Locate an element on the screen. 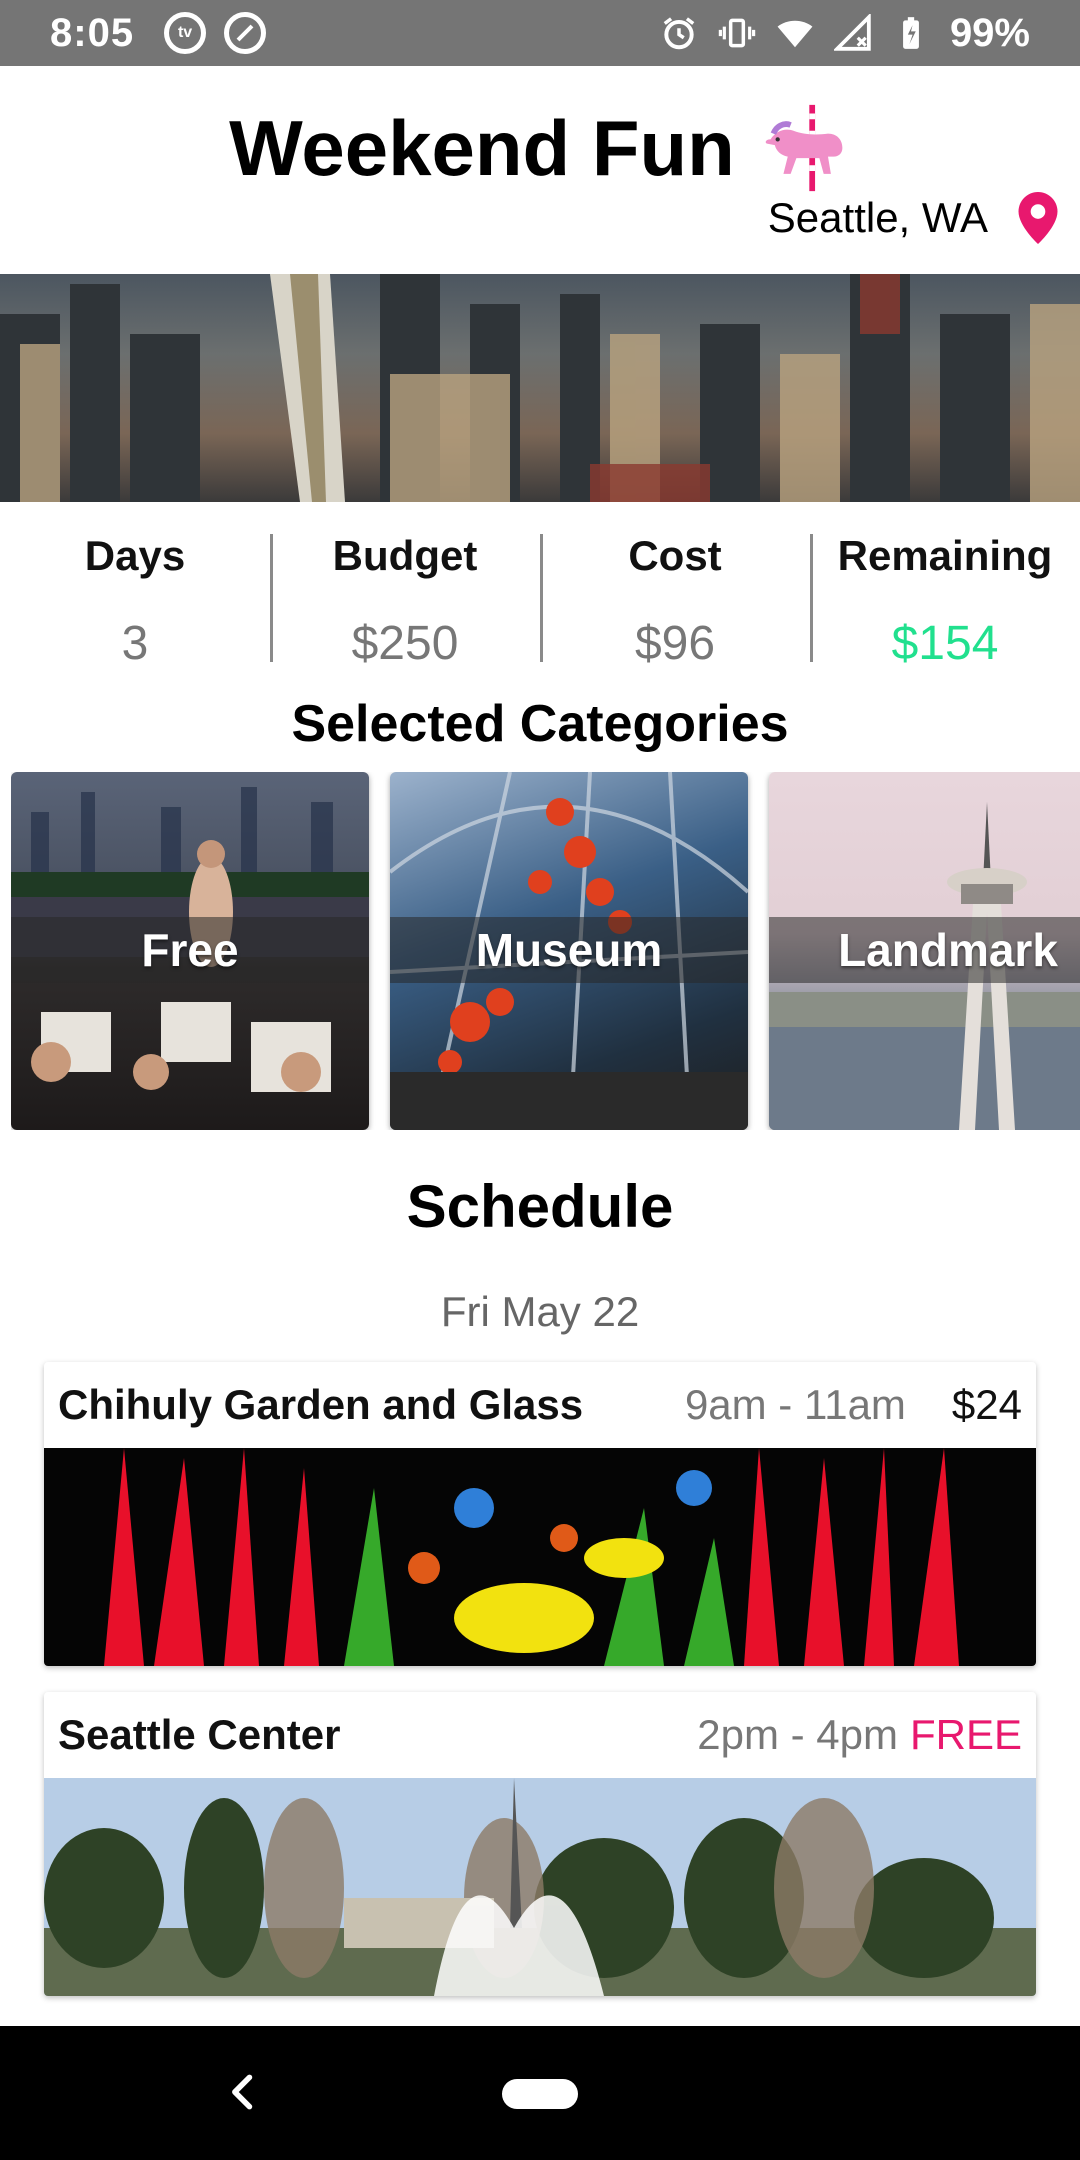 The height and width of the screenshot is (2160, 1080). stat-label: Days is located at coordinates (135, 555).